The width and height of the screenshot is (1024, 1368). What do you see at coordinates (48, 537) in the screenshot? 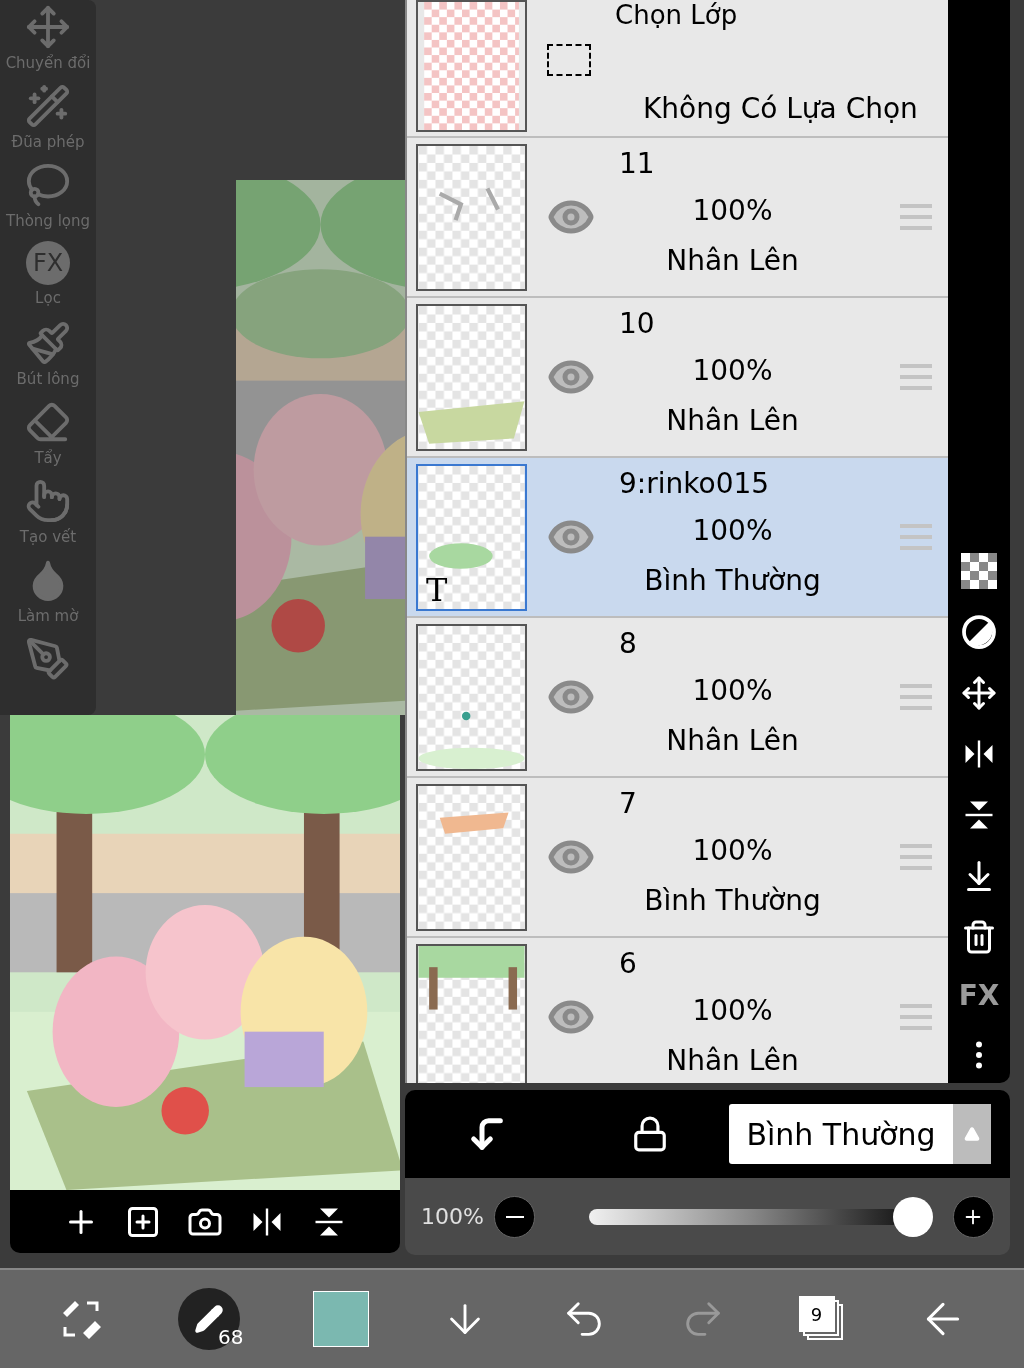
I see `tool-label: Tạo vết` at bounding box center [48, 537].